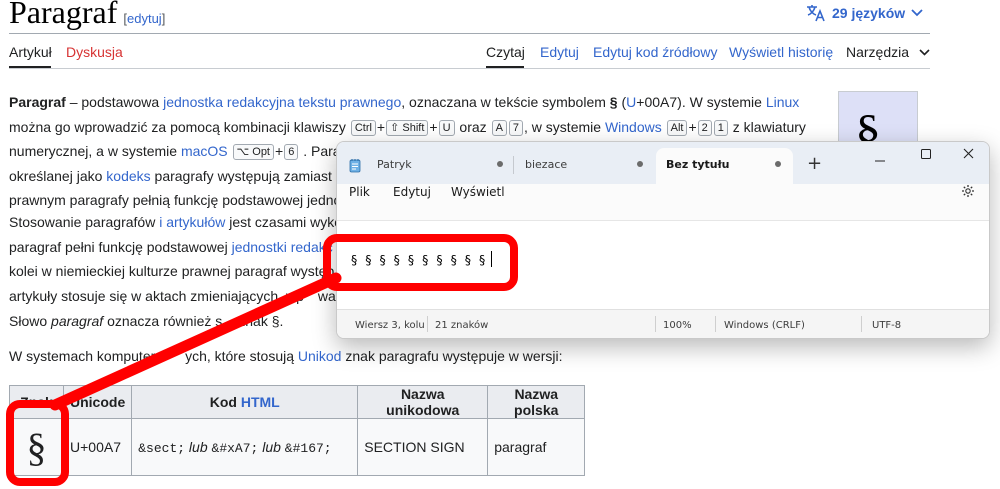 The width and height of the screenshot is (1000, 489). I want to click on key-a: A, so click(499, 127).